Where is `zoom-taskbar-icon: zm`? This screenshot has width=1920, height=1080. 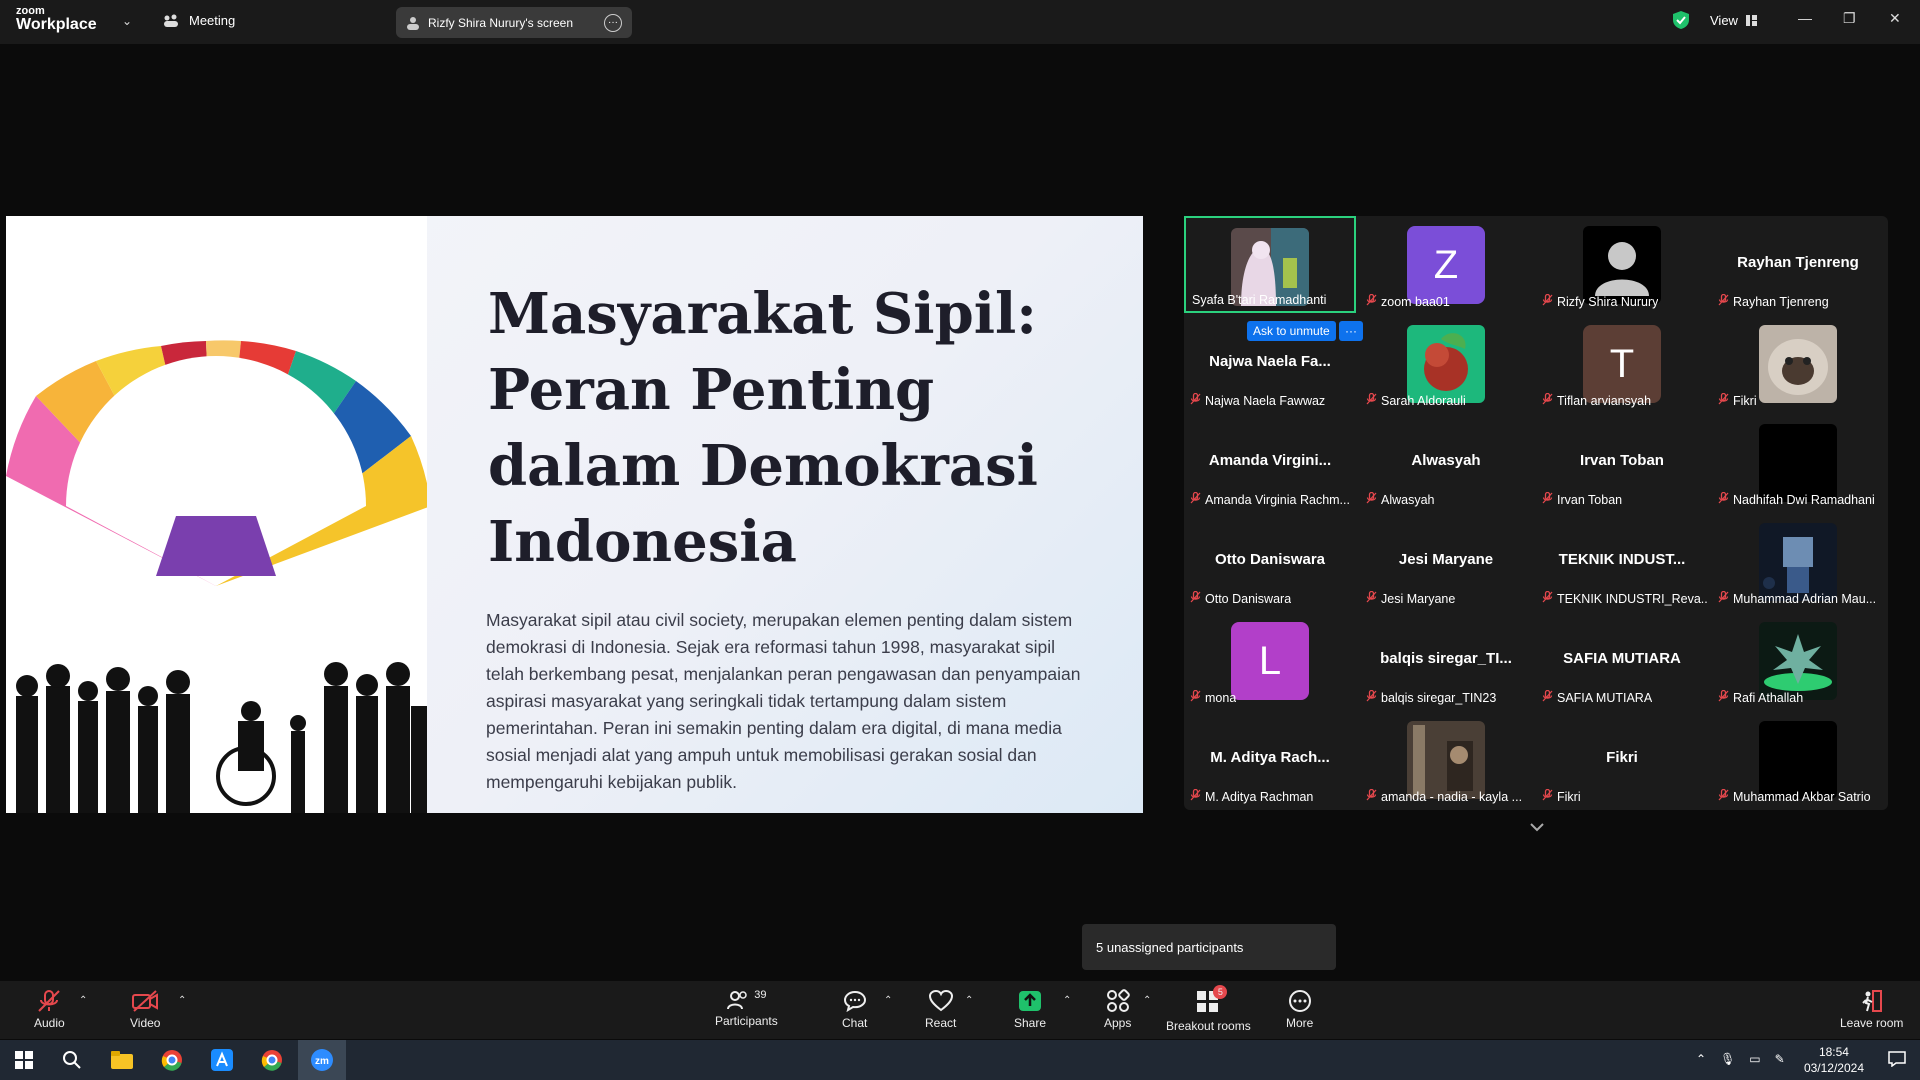 zoom-taskbar-icon: zm is located at coordinates (322, 1060).